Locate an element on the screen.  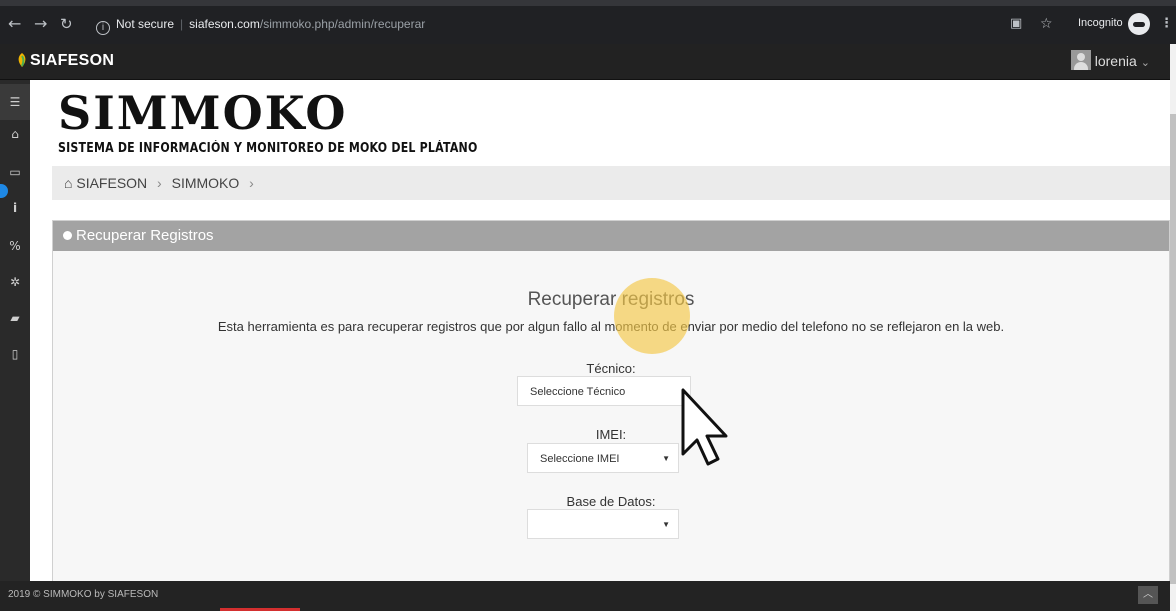
reload-icon: ↻ is located at coordinates (66, 24).